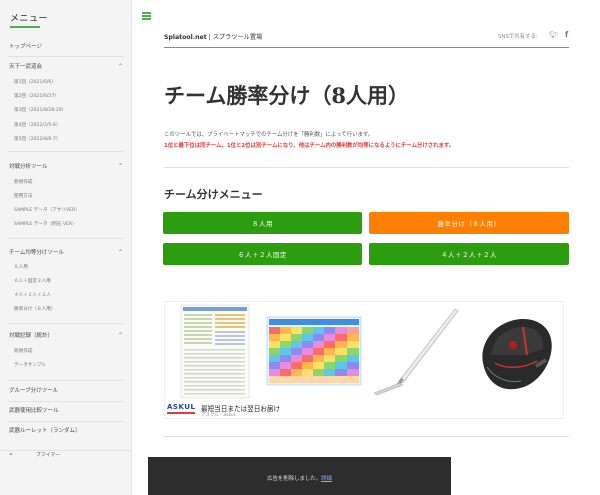 This screenshot has height=495, width=600. What do you see at coordinates (30, 365) in the screenshot?
I see `sidebar-subitem-label: データサンプル` at bounding box center [30, 365].